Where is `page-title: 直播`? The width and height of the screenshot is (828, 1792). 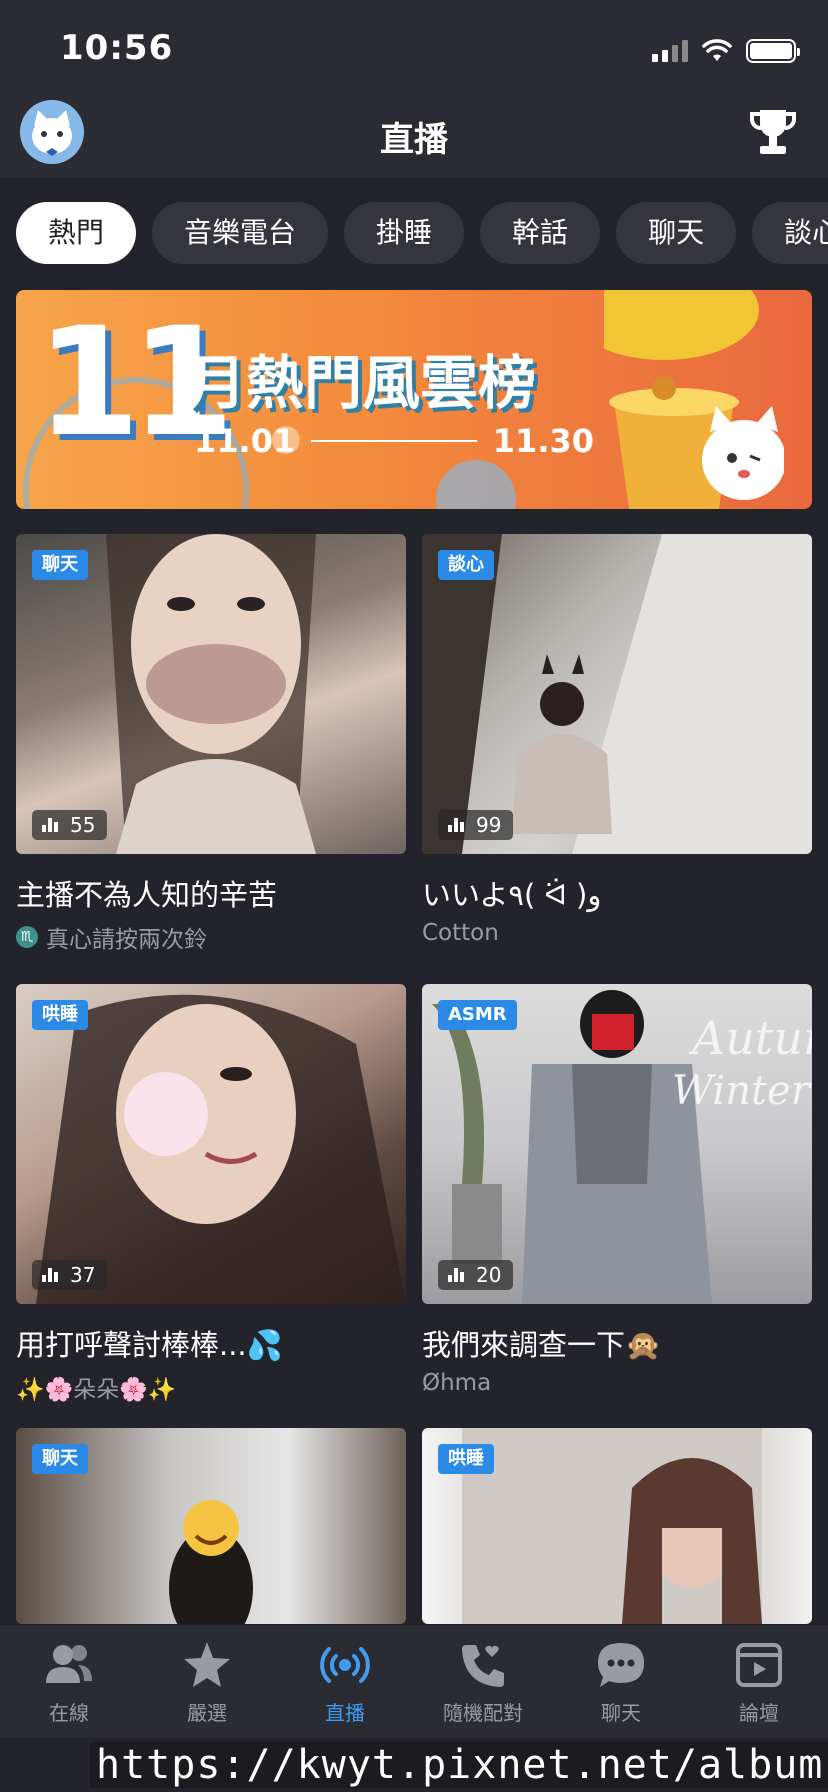
page-title: 直播 is located at coordinates (414, 140).